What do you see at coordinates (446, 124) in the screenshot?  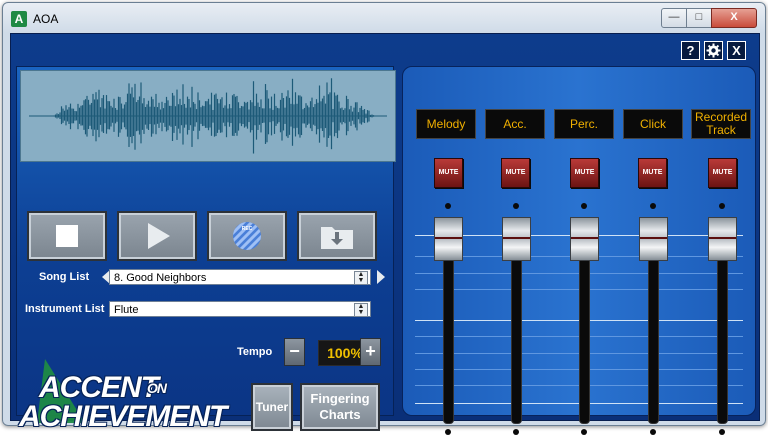 I see `channel-label-melody: Melody` at bounding box center [446, 124].